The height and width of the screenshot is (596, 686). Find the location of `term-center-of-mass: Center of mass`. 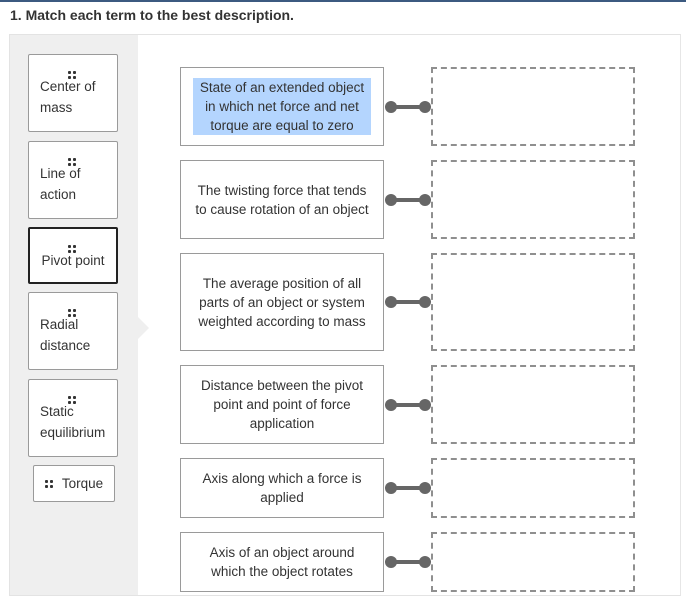

term-center-of-mass: Center of mass is located at coordinates (73, 93).